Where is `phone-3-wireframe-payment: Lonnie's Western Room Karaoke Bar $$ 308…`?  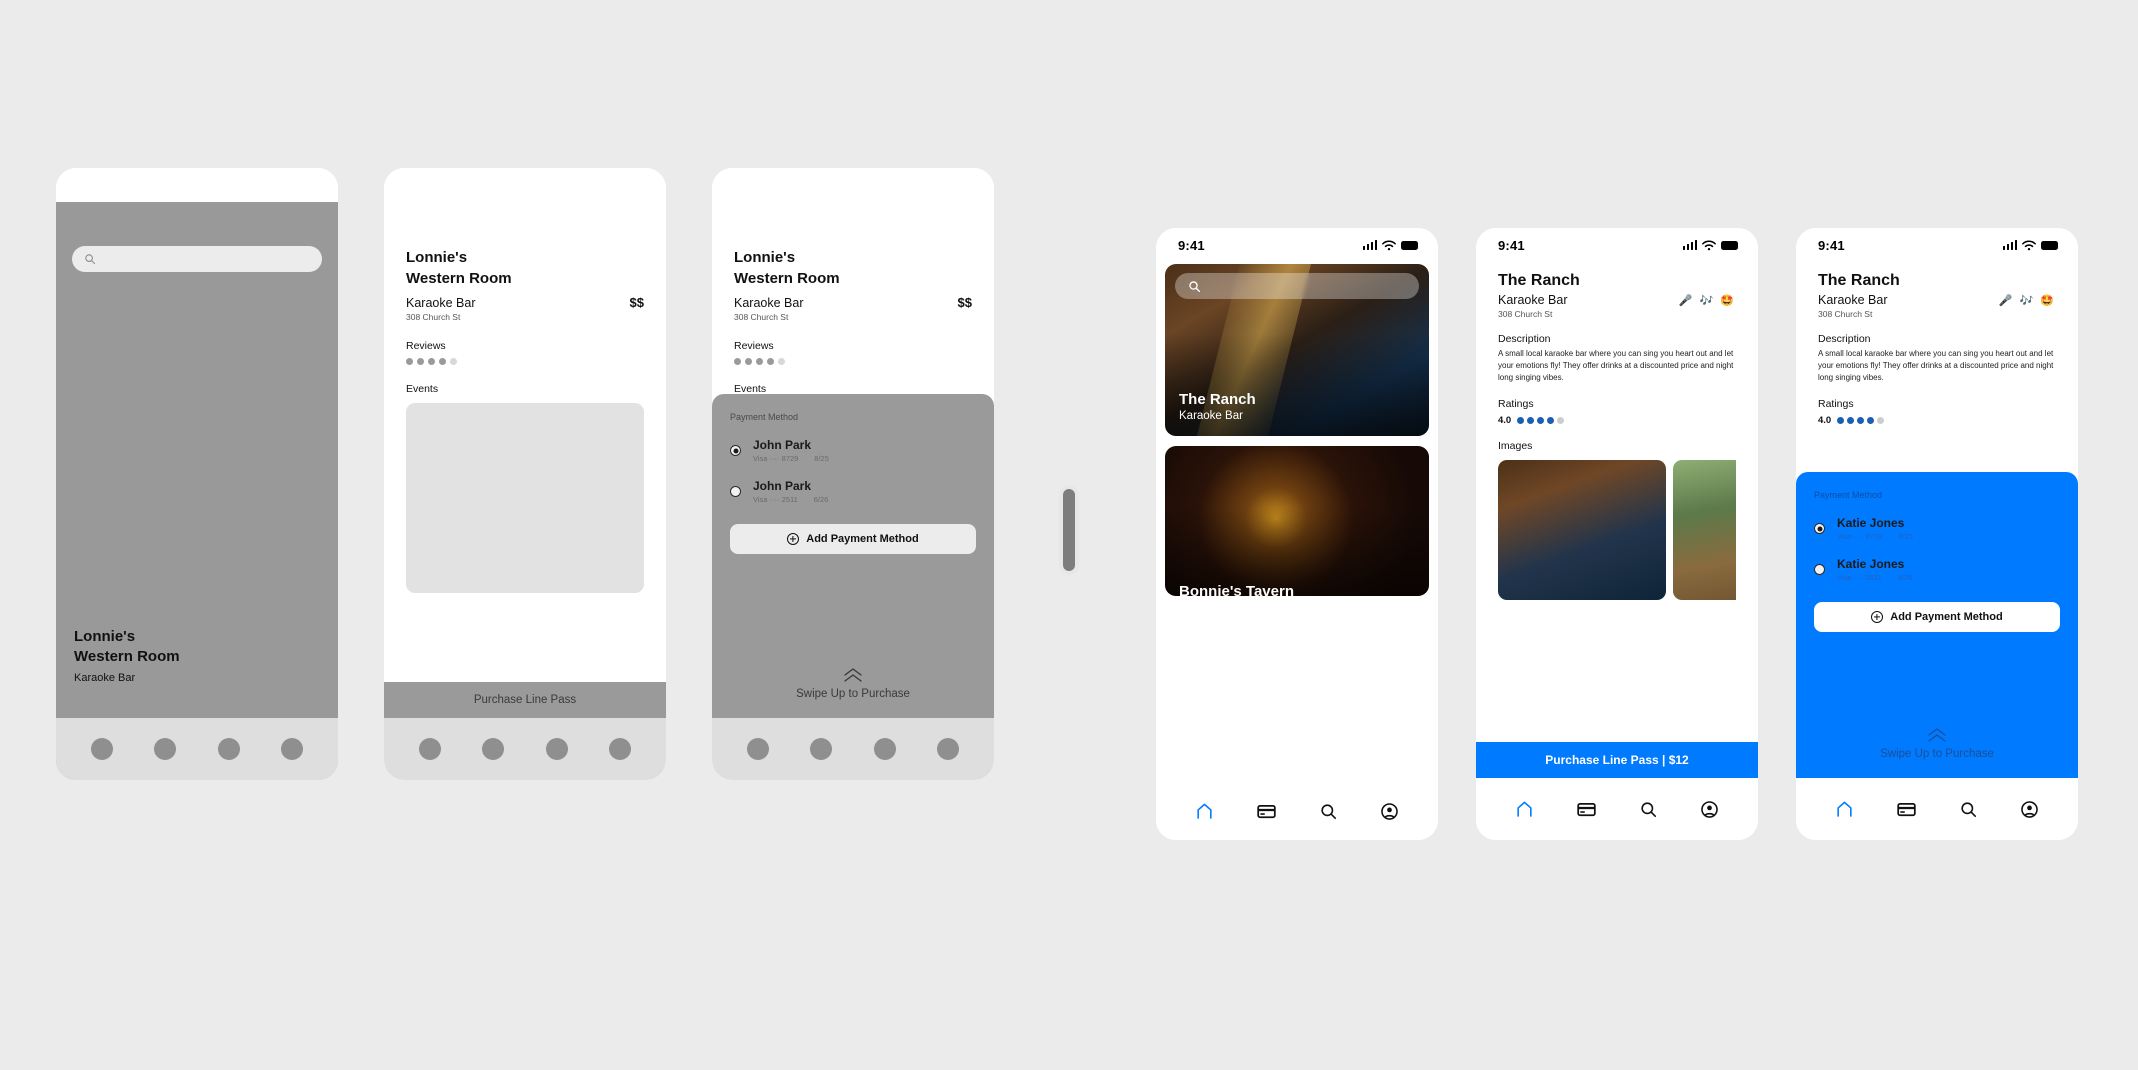
phone-3-wireframe-payment: Lonnie's Western Room Karaoke Bar $$ 308… is located at coordinates (853, 474).